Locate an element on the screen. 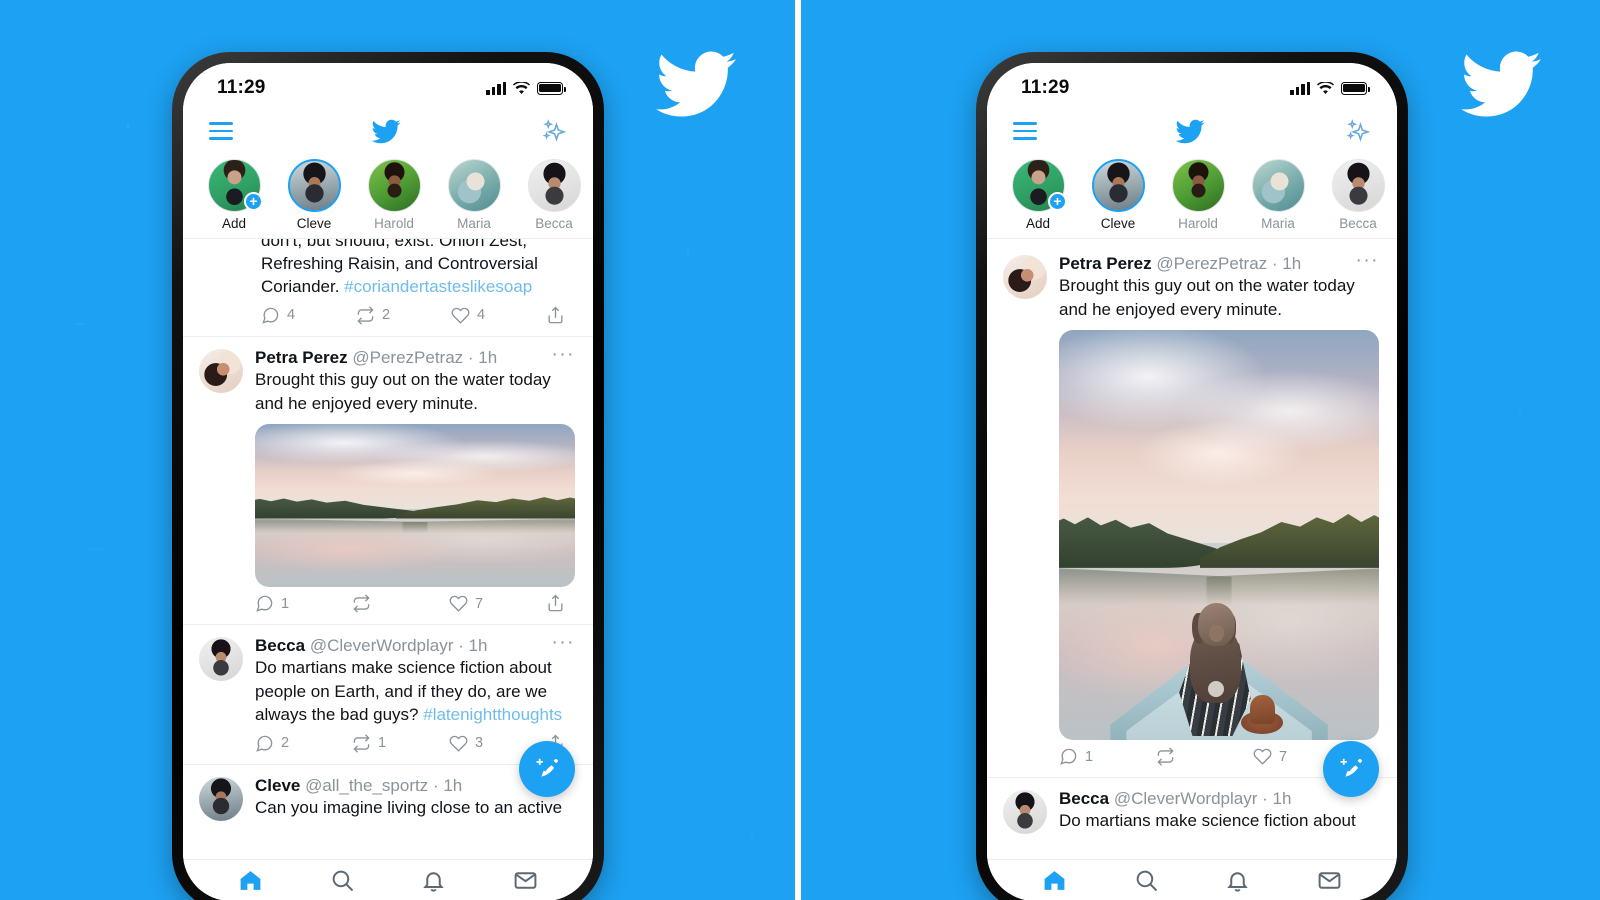  lake-canoe-dog-photo is located at coordinates (415, 505).